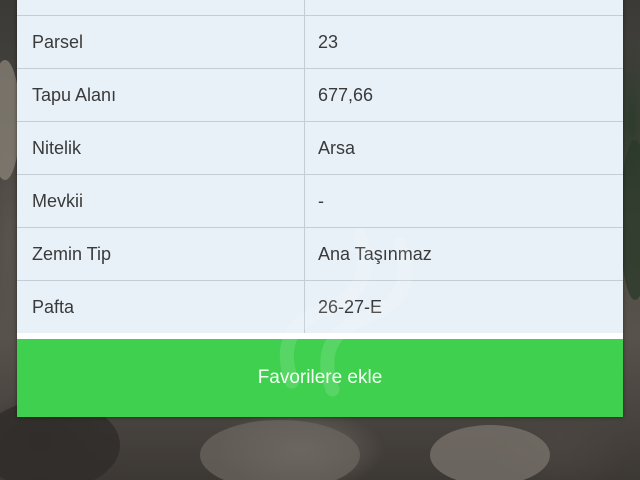  Describe the element at coordinates (328, 41) in the screenshot. I see `row-value: 23` at that location.